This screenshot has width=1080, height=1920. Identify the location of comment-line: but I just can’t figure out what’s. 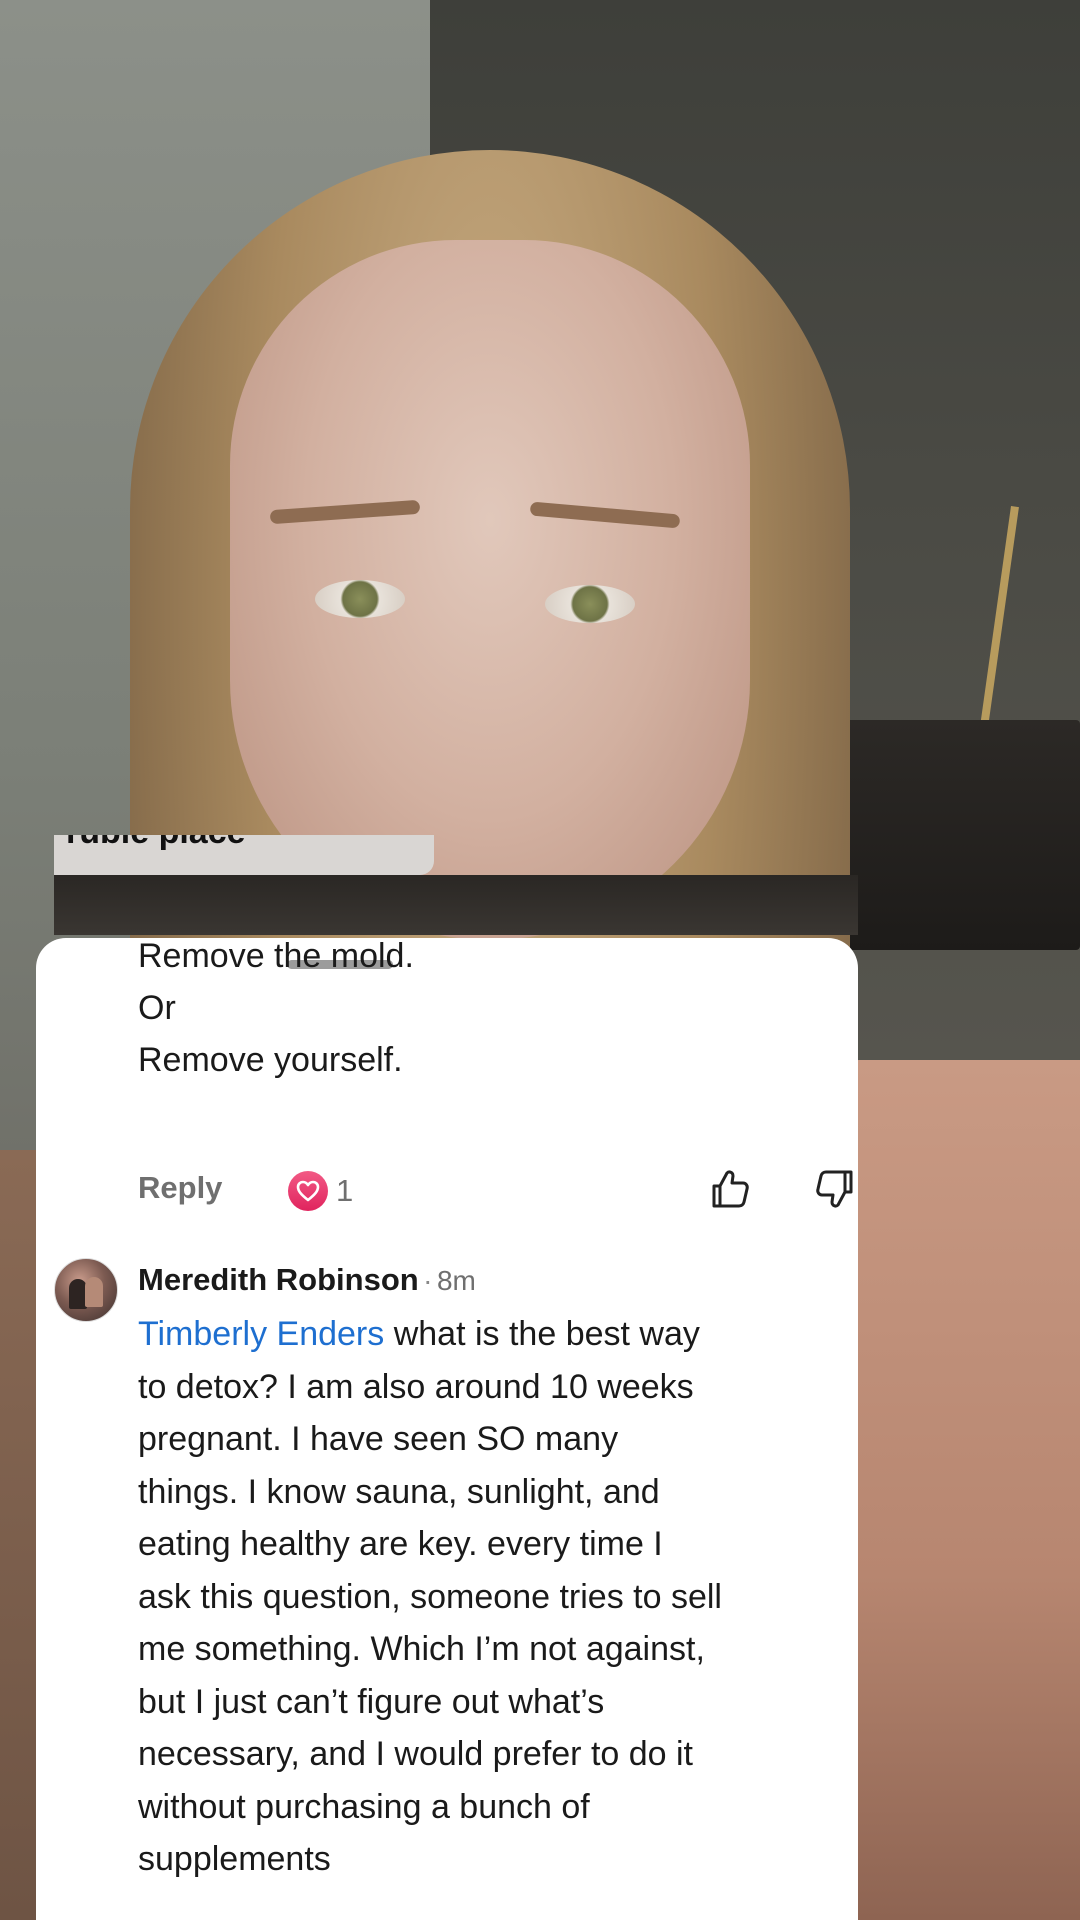
(371, 1701).